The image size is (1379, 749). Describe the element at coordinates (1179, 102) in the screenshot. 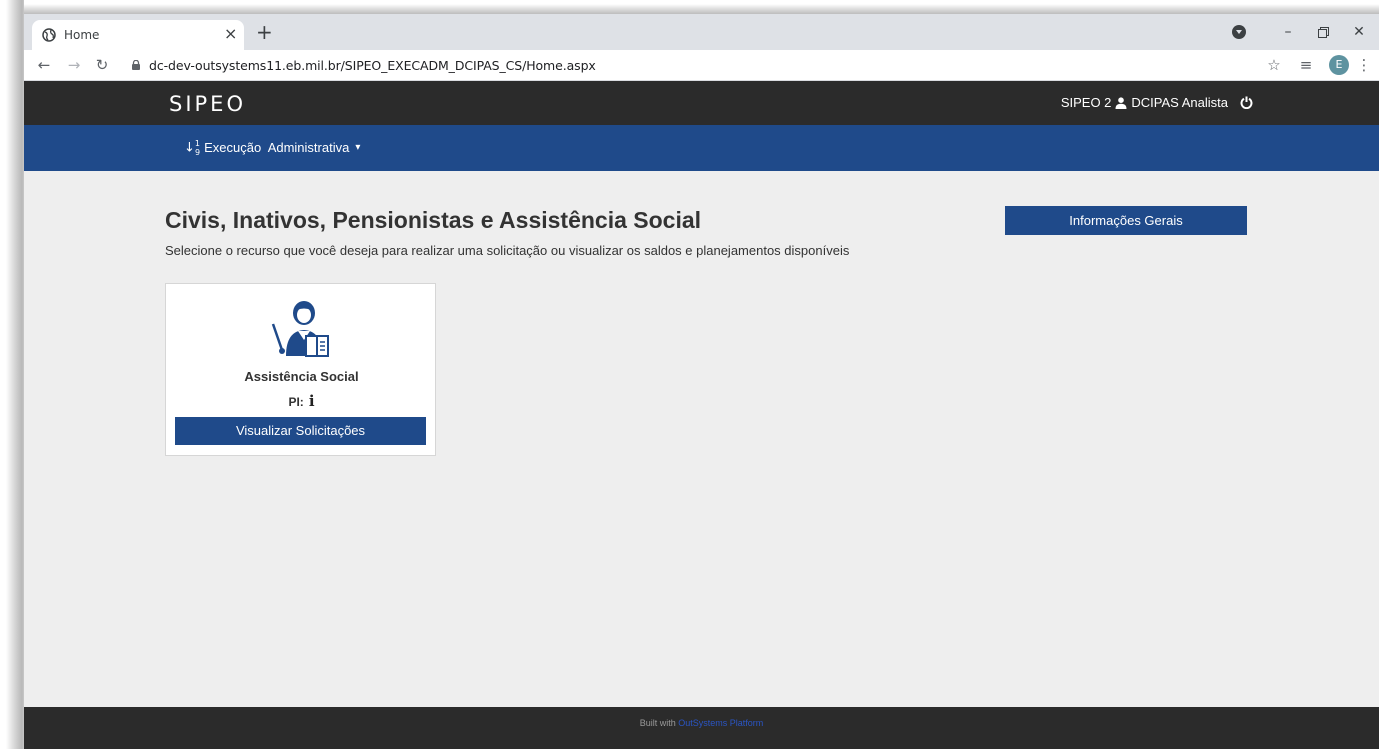

I see `user-name: DCIPAS Analista` at that location.